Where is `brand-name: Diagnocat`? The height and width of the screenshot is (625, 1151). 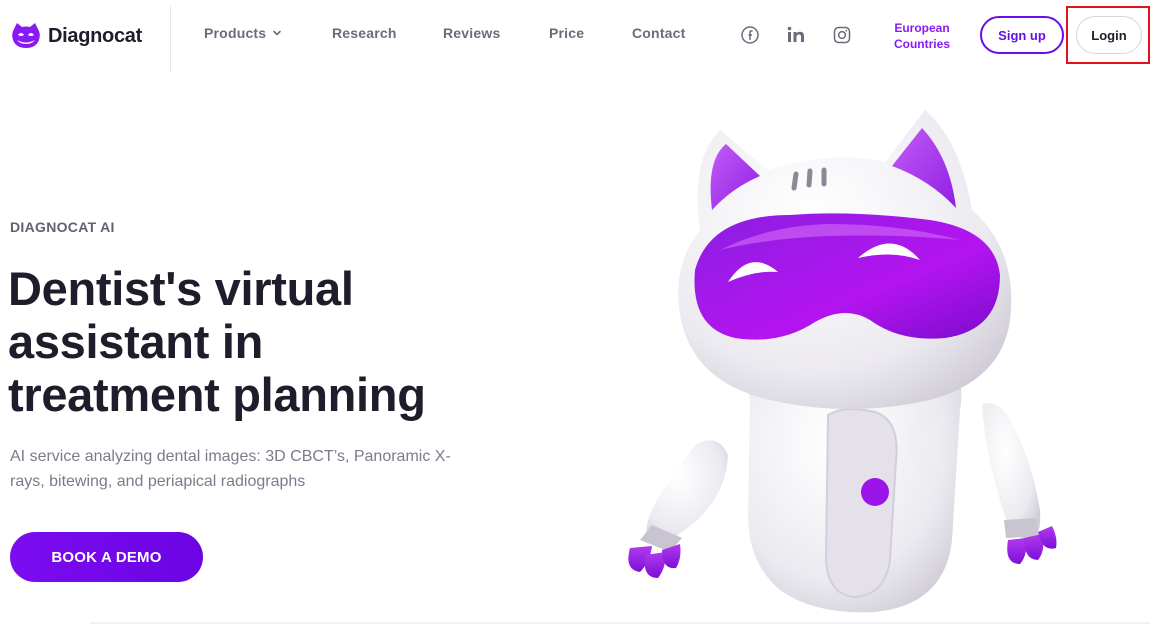
brand-name: Diagnocat is located at coordinates (95, 35).